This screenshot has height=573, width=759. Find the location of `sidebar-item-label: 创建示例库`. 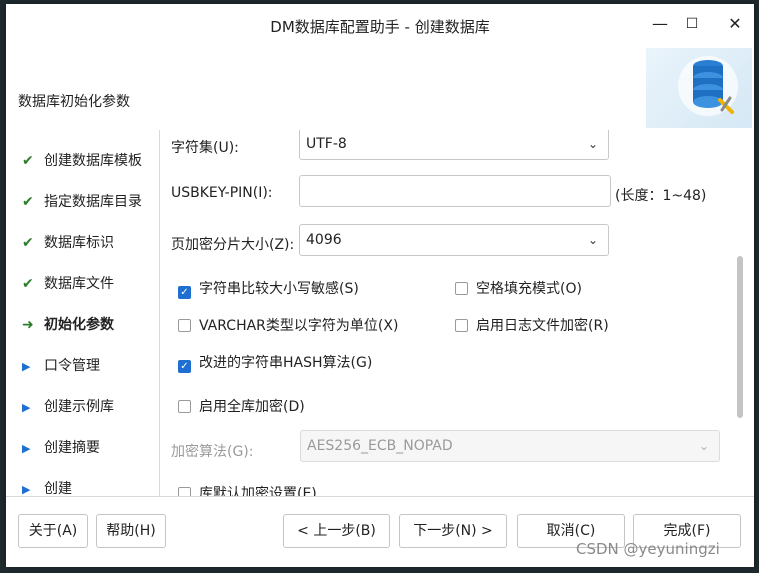

sidebar-item-label: 创建示例库 is located at coordinates (79, 407).